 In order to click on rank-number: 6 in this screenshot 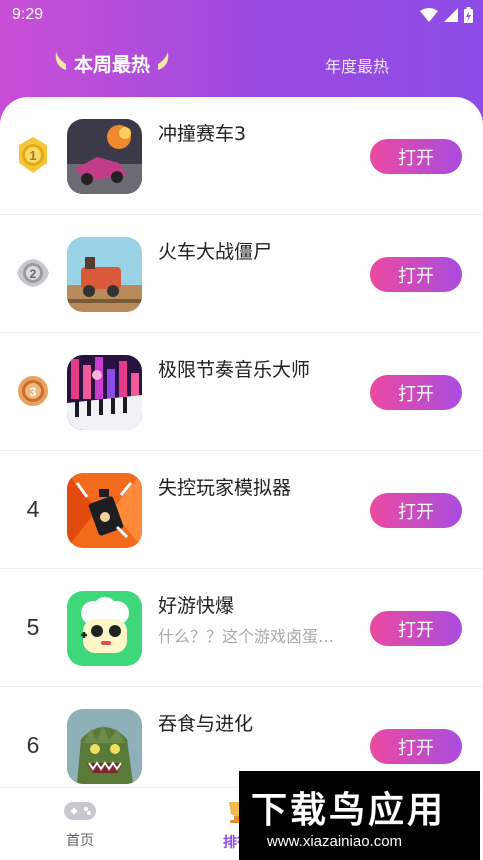, I will do `click(33, 744)`.